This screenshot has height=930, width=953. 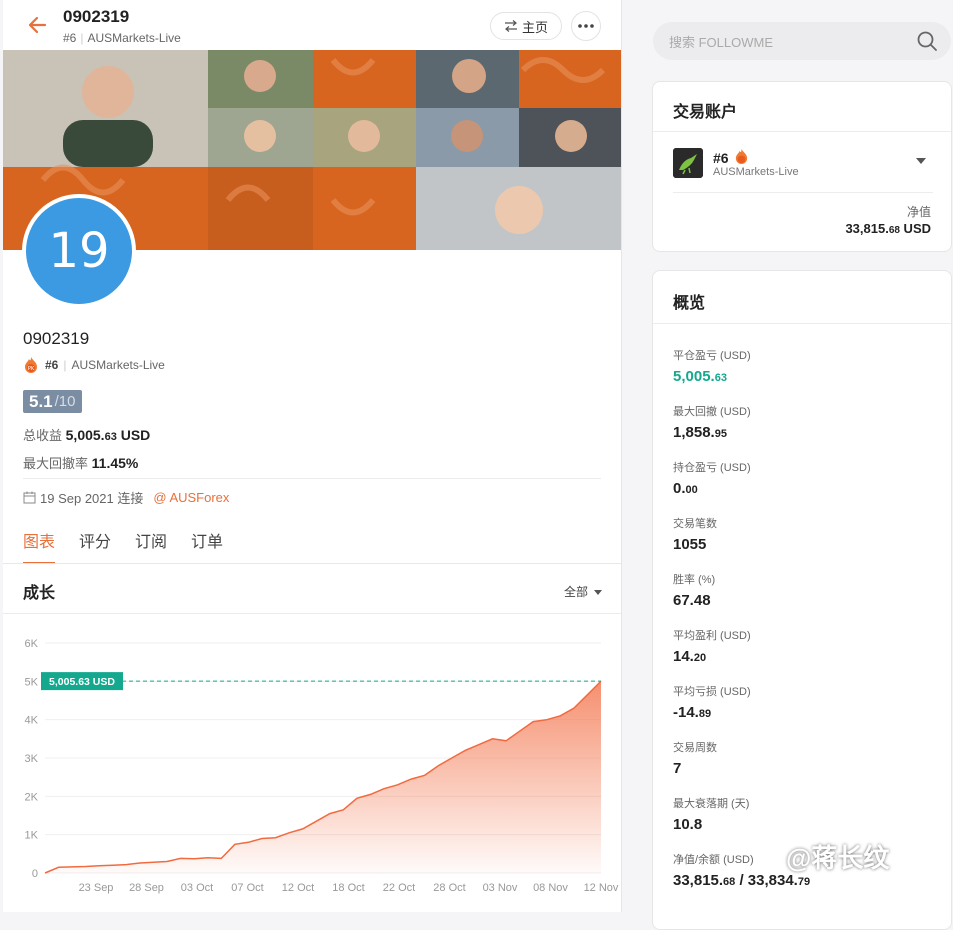 I want to click on broker-logo-icon, so click(x=688, y=163).